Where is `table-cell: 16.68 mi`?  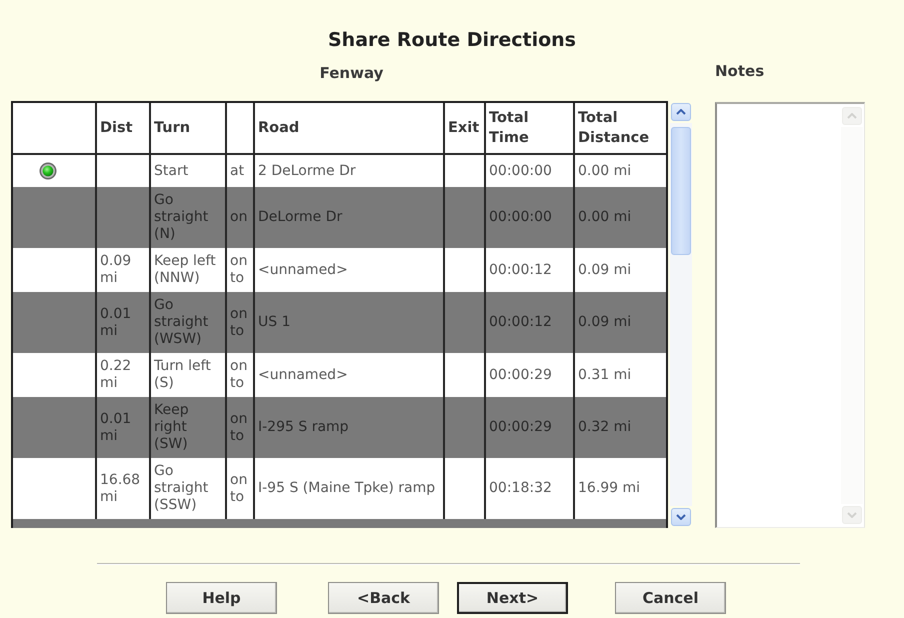 table-cell: 16.68 mi is located at coordinates (123, 488).